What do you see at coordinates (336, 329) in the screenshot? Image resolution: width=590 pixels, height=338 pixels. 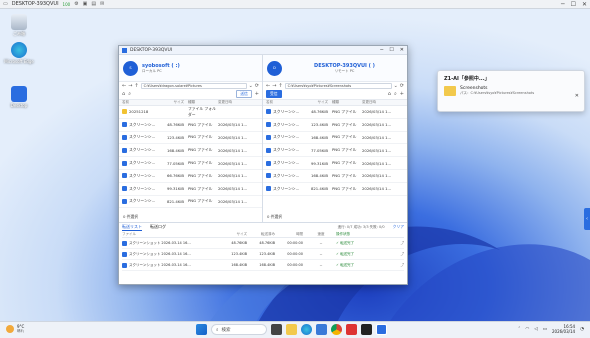 I see `chrome-icon` at bounding box center [336, 329].